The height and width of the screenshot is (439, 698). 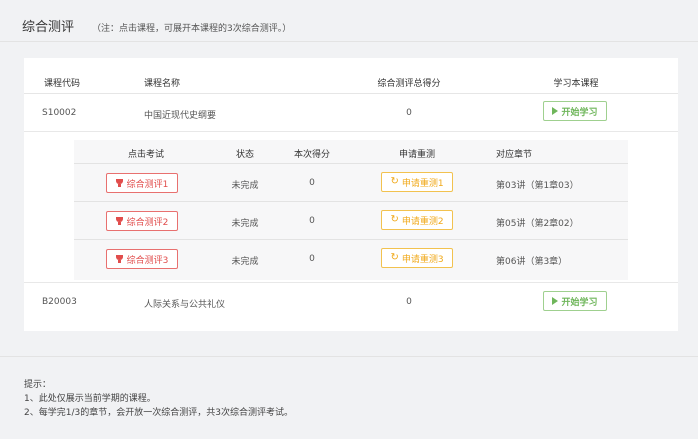 I want to click on col-retest: 申请重测, so click(x=417, y=155).